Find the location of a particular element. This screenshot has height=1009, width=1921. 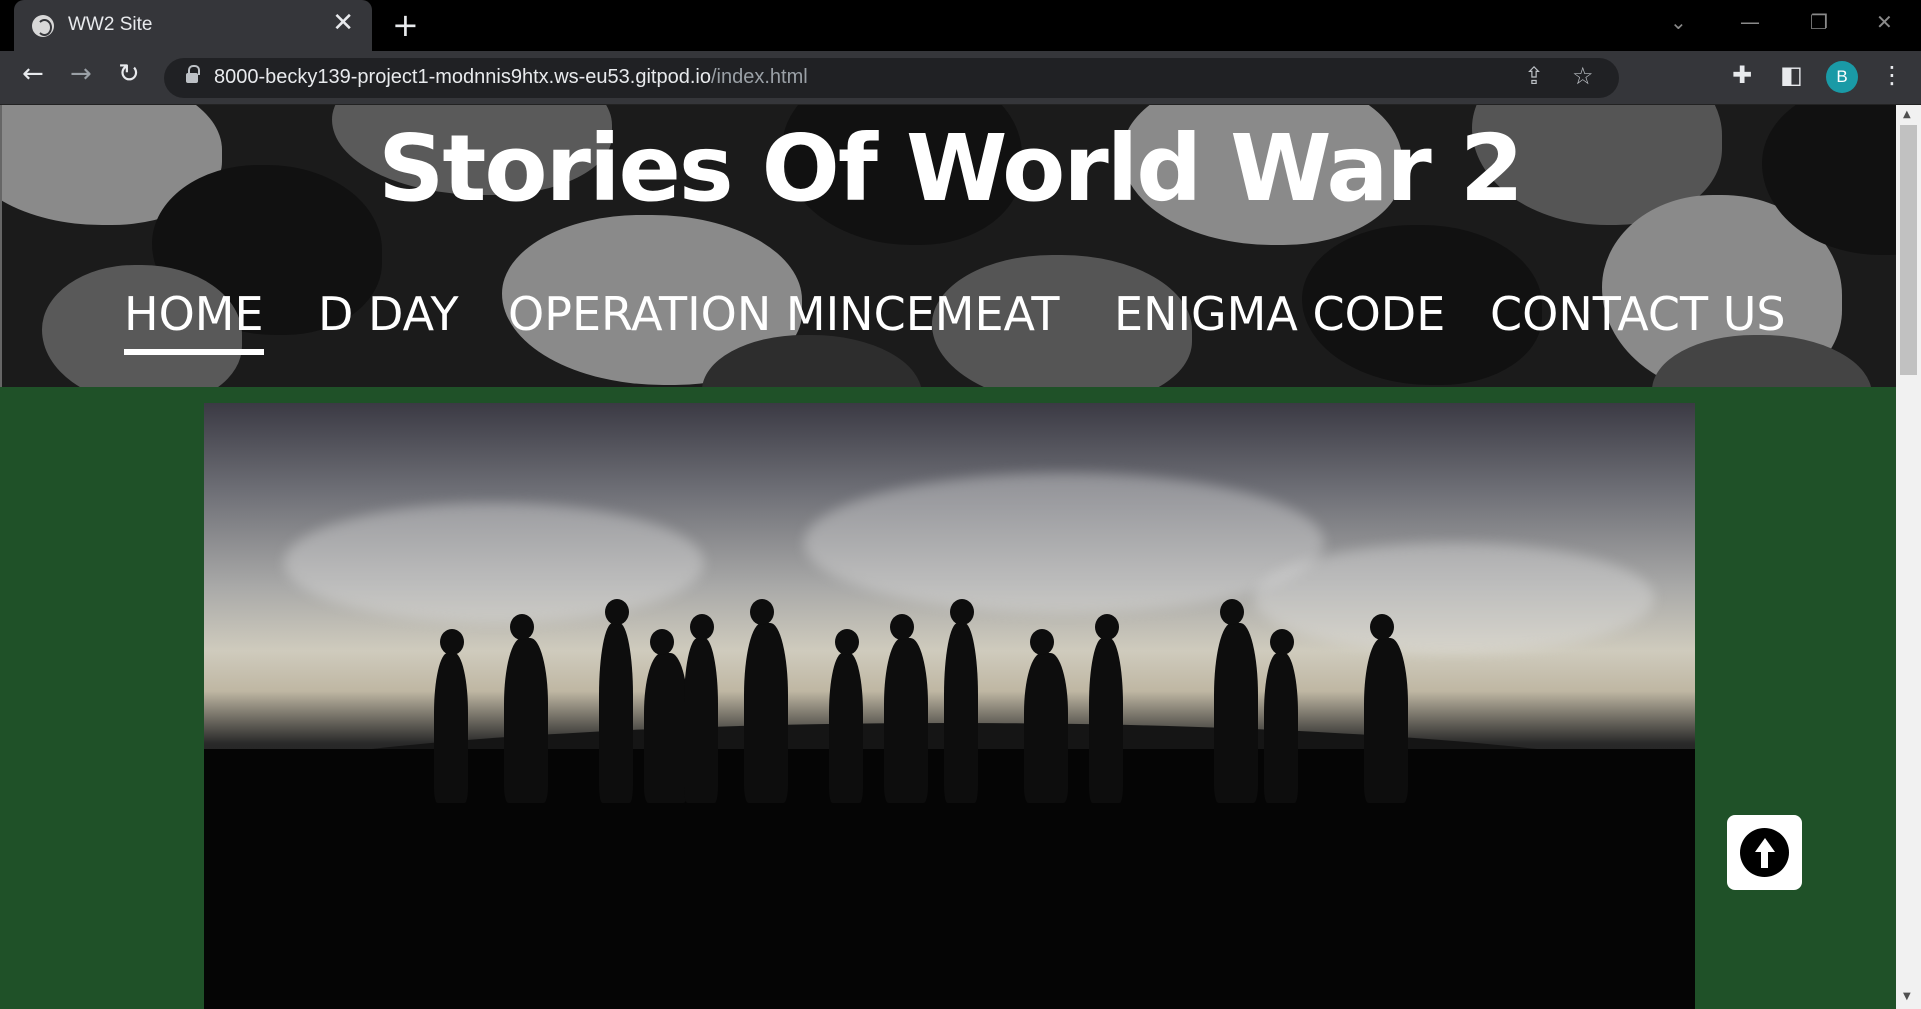

browser-tab: WW2 Site ✕ is located at coordinates (193, 25).